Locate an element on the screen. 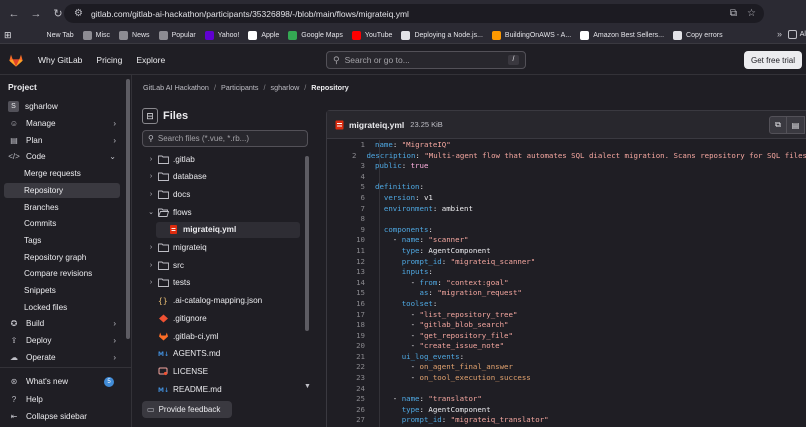 The width and height of the screenshot is (806, 427). breadcrumb-item: sgharlow is located at coordinates (285, 87).